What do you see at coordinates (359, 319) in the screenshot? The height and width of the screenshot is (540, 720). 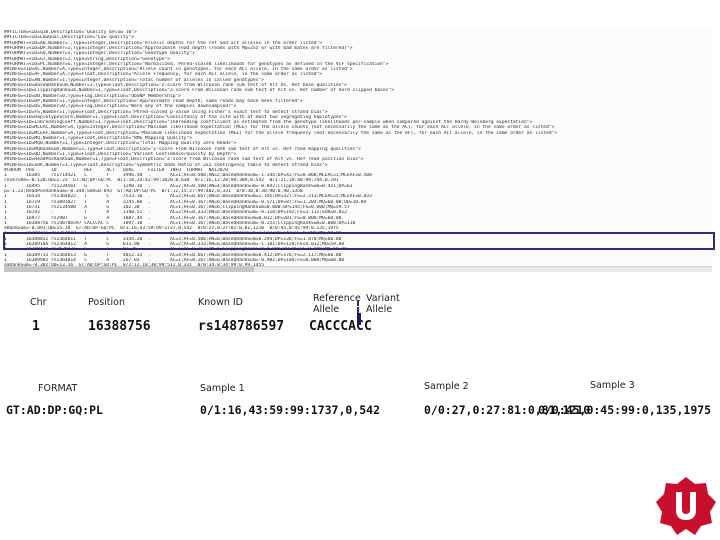 I see `ref-alt-divider-mark` at bounding box center [359, 319].